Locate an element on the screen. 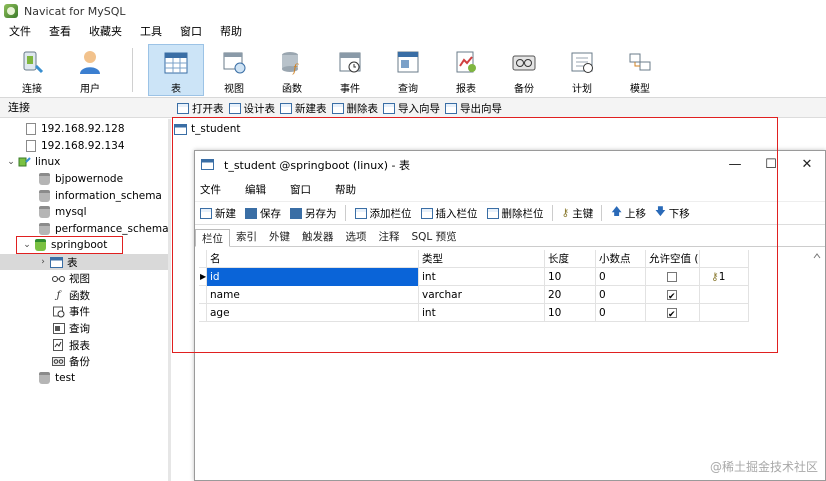  chevron-down-icon: ⌄ is located at coordinates (11, 162).